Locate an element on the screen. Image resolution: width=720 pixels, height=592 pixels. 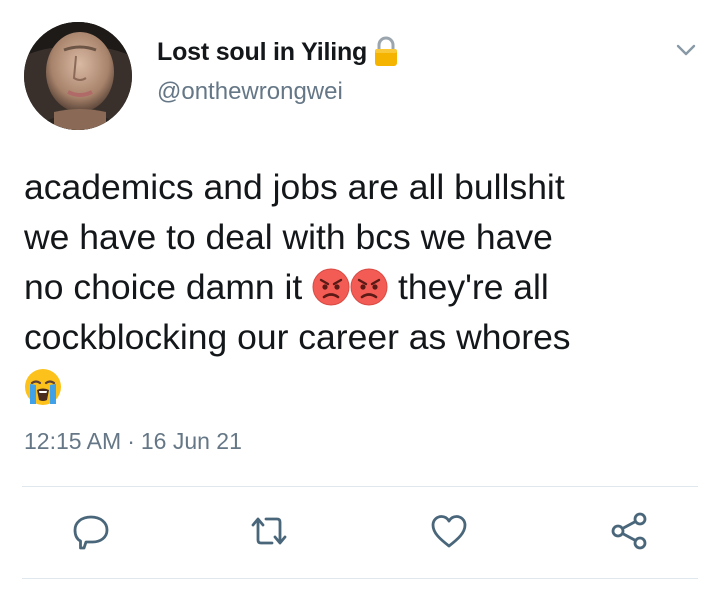
heart-icon is located at coordinates (449, 531).